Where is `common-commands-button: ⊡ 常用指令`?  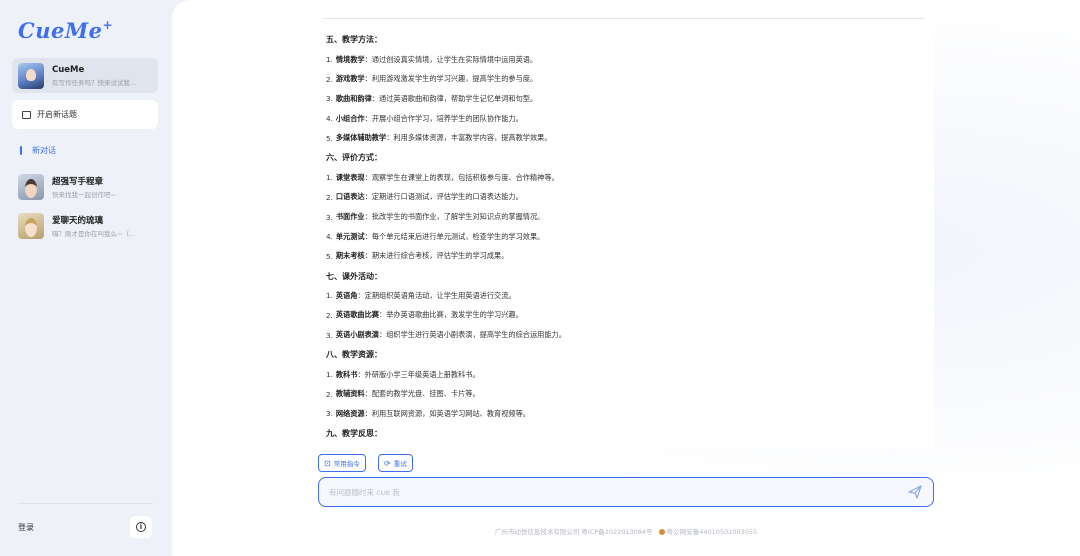 common-commands-button: ⊡ 常用指令 is located at coordinates (342, 463).